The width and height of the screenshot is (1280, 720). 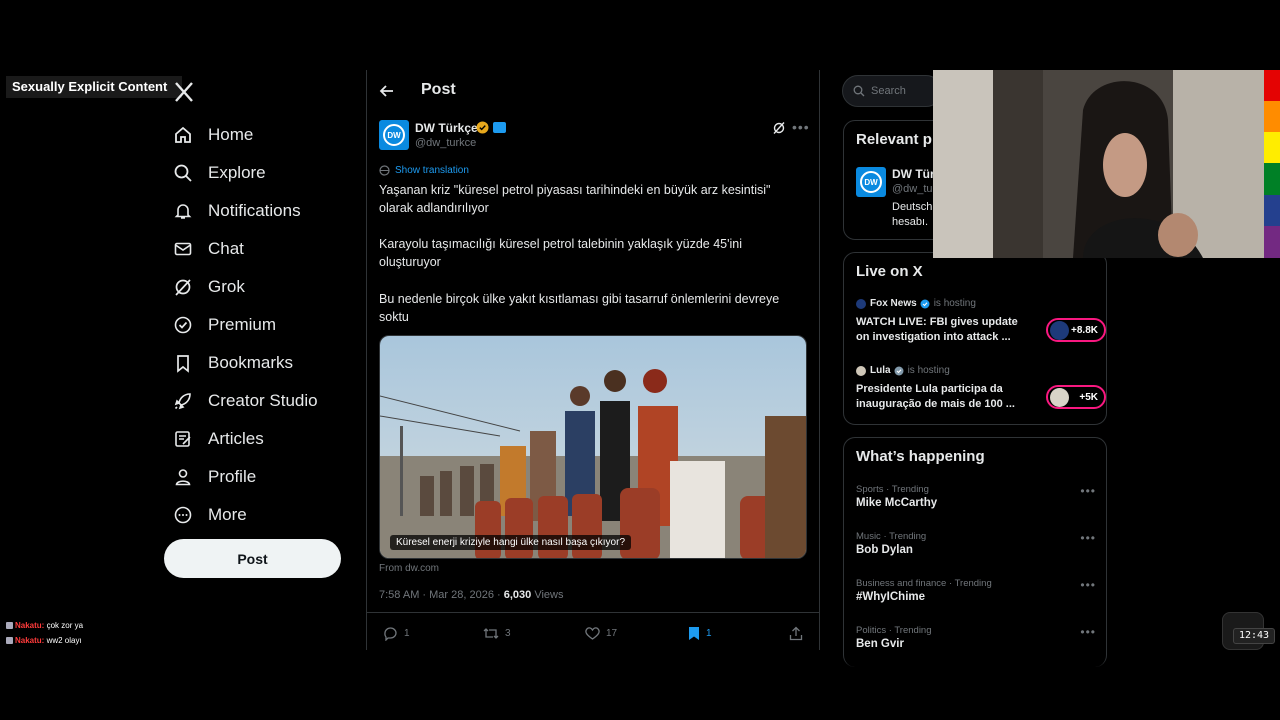 What do you see at coordinates (183, 249) in the screenshot?
I see `mail-icon` at bounding box center [183, 249].